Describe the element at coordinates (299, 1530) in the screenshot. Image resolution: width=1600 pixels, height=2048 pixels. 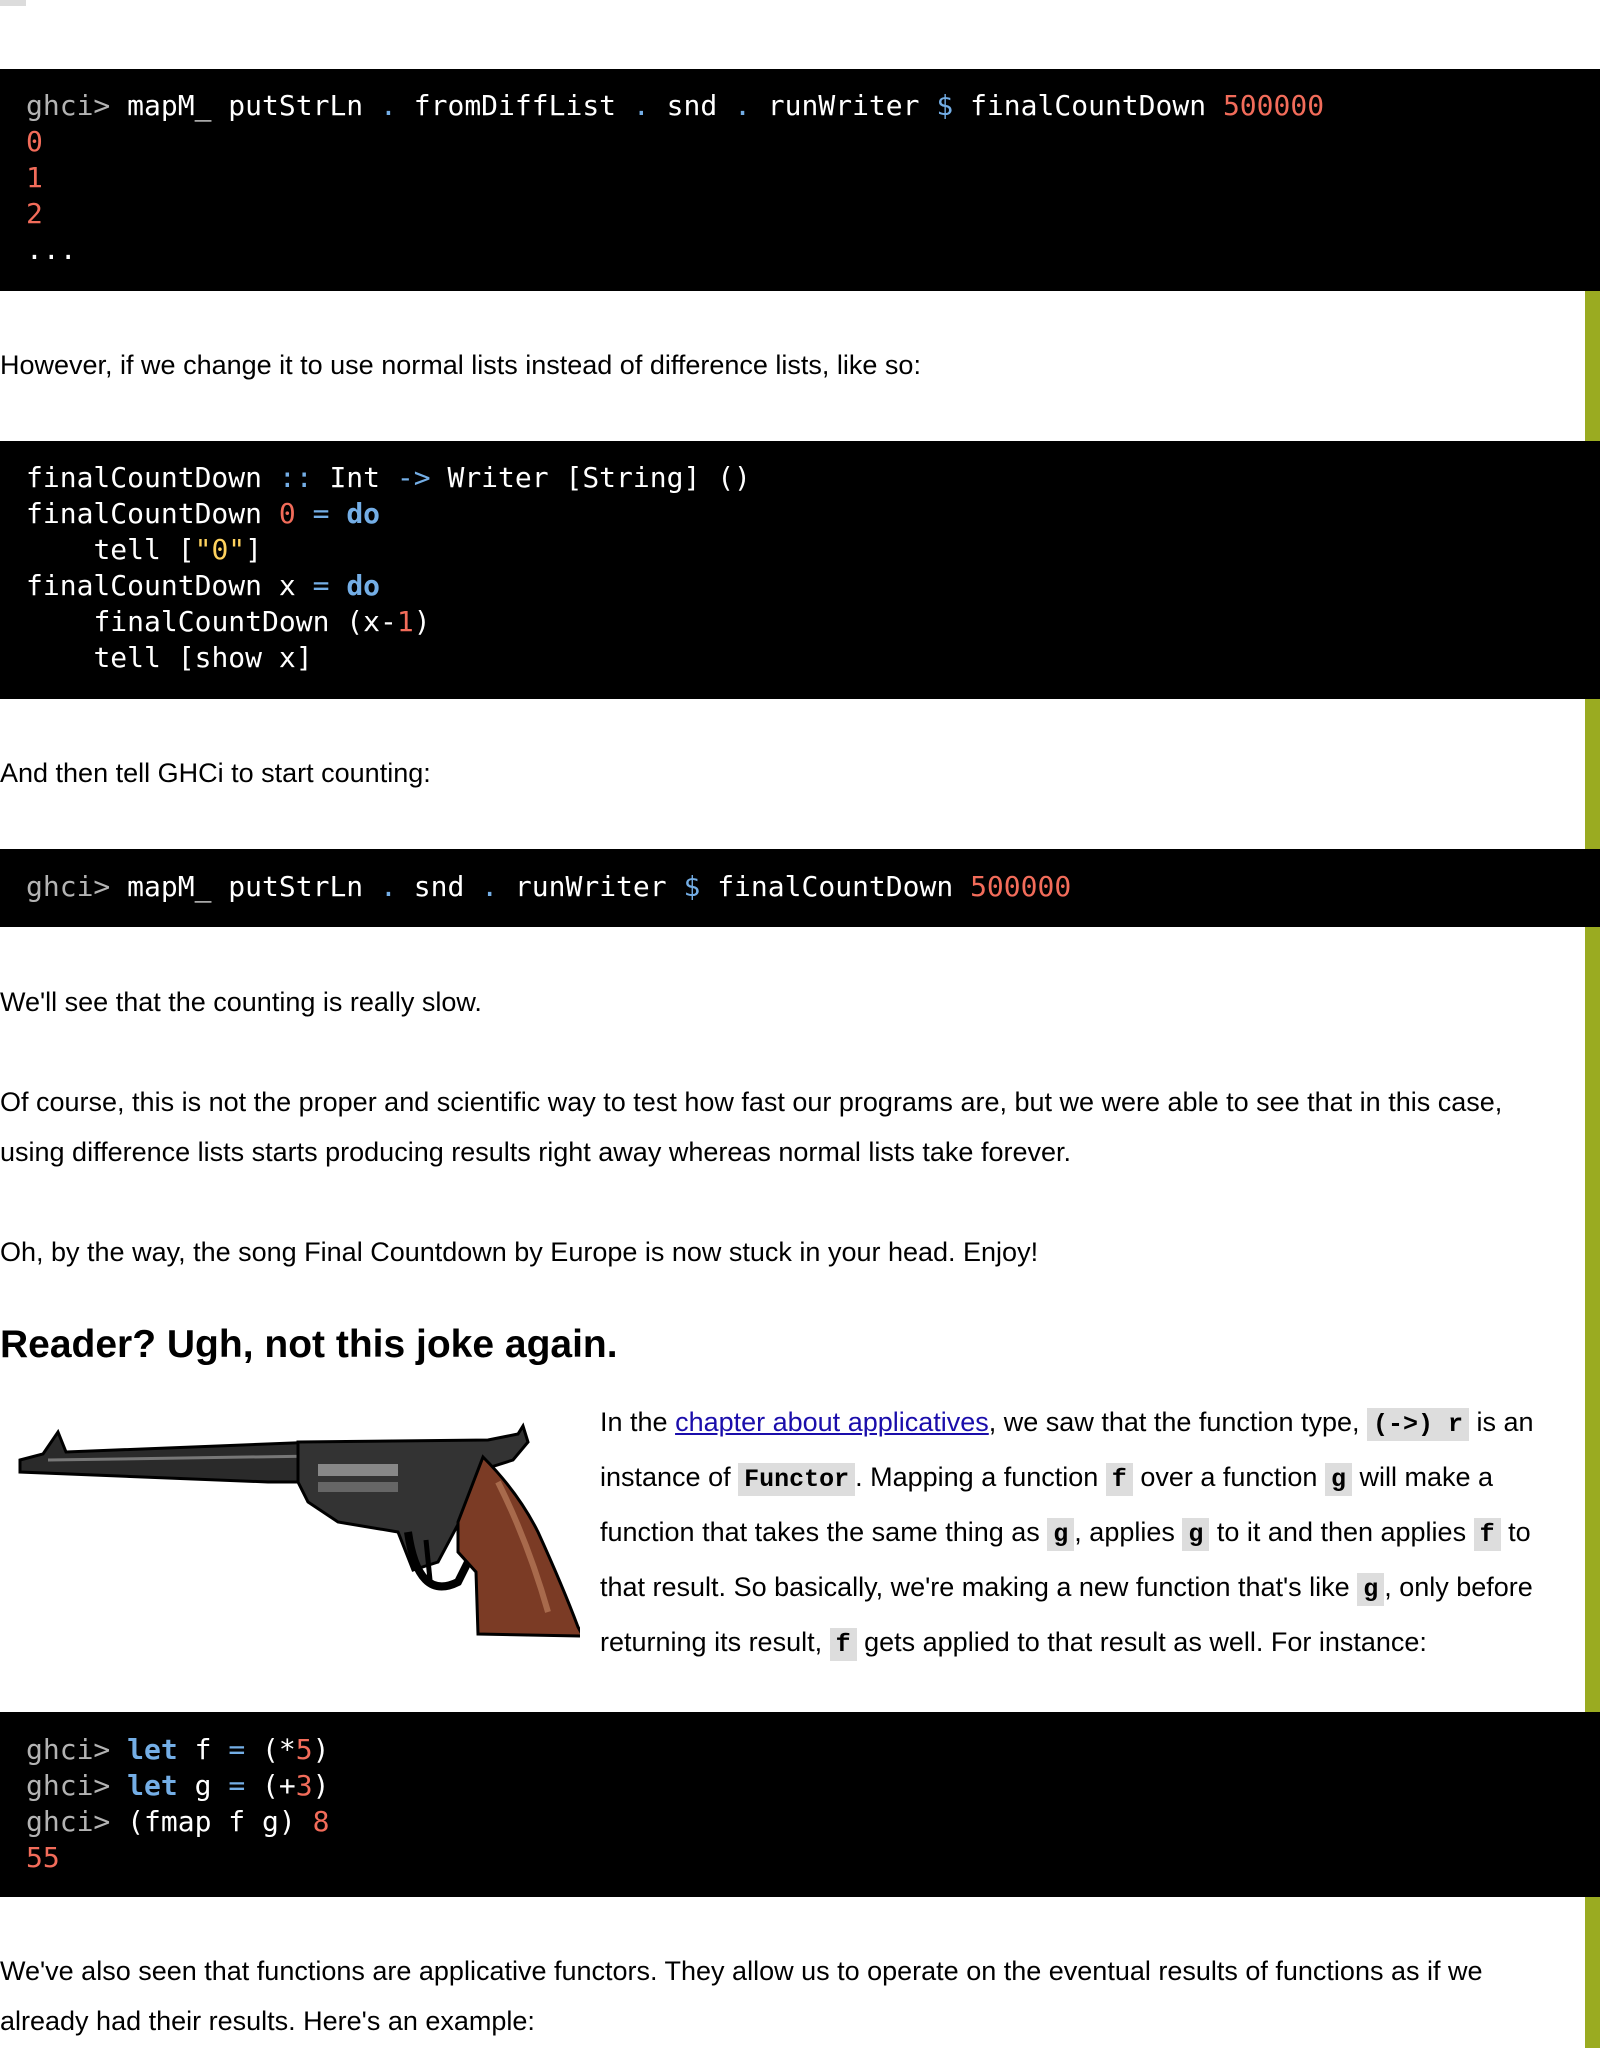
I see `revolver-illustration` at that location.